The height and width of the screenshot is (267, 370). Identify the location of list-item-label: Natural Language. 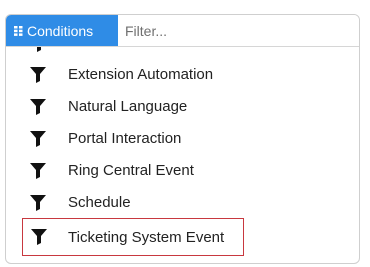
(128, 106).